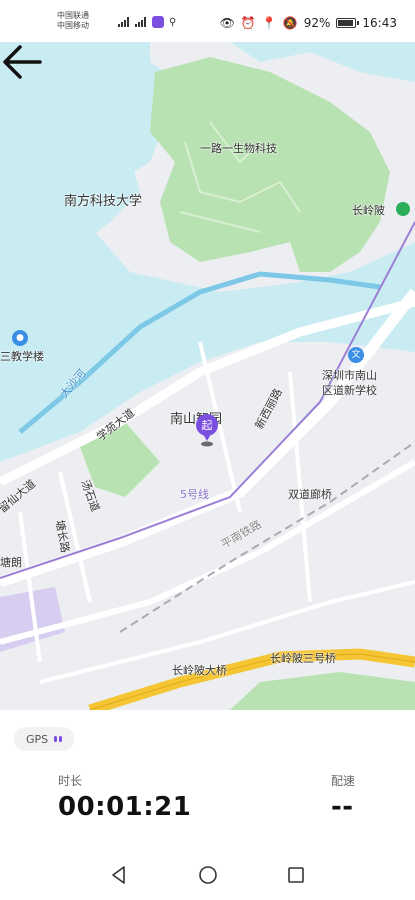 This screenshot has width=415, height=900. Describe the element at coordinates (22, 356) in the screenshot. I see `label-school: 三教学楼` at that location.